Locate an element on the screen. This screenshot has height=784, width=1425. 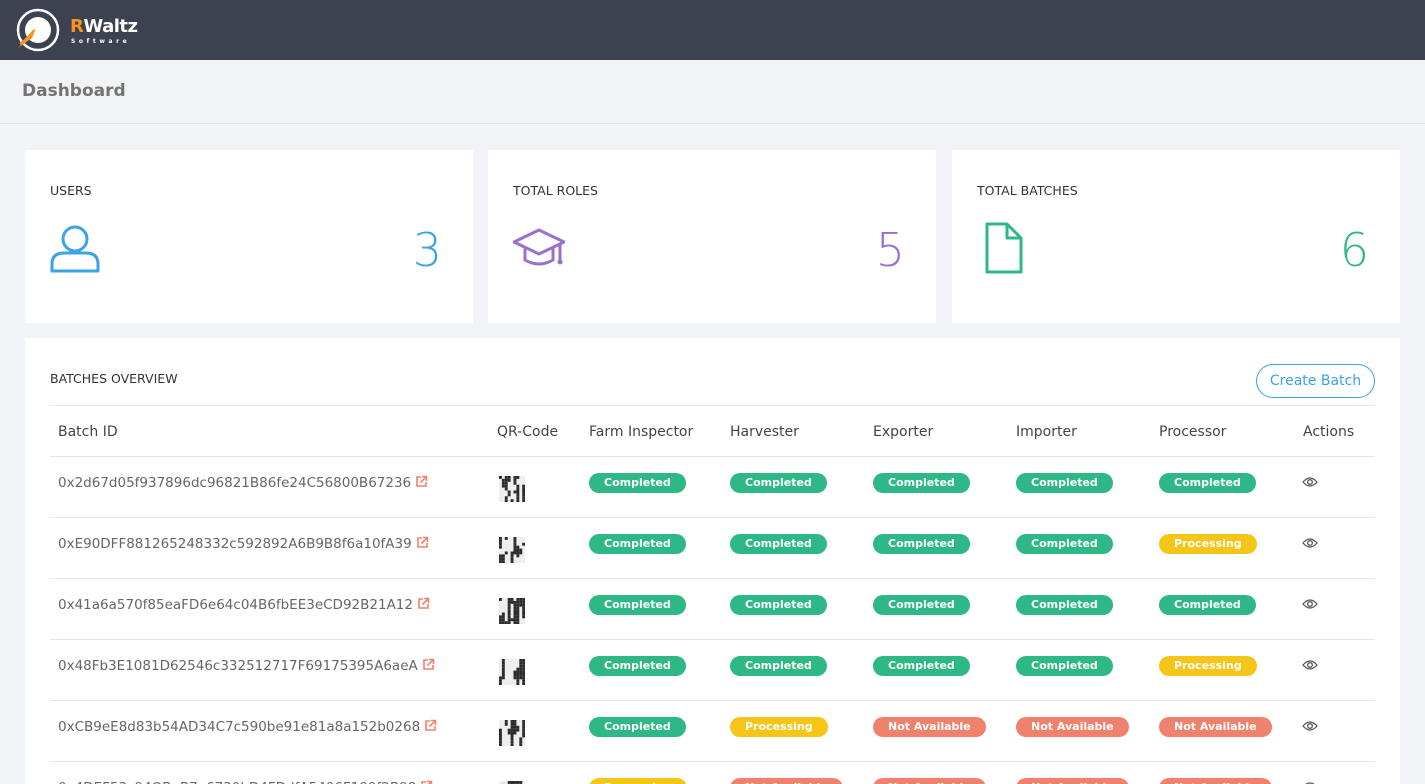
roles-stat-card: TOTAL ROLES 5 is located at coordinates (712, 236).